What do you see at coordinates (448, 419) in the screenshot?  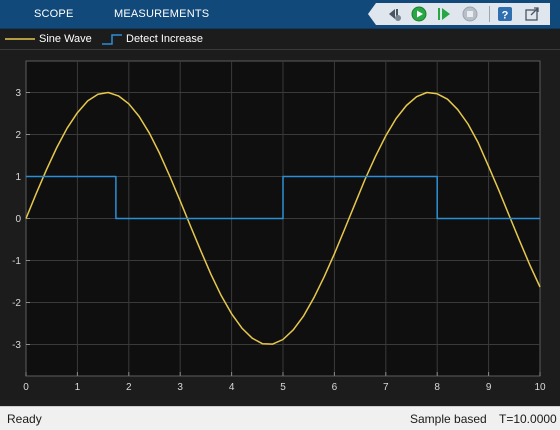 I see `status-sample-mode: Sample based` at bounding box center [448, 419].